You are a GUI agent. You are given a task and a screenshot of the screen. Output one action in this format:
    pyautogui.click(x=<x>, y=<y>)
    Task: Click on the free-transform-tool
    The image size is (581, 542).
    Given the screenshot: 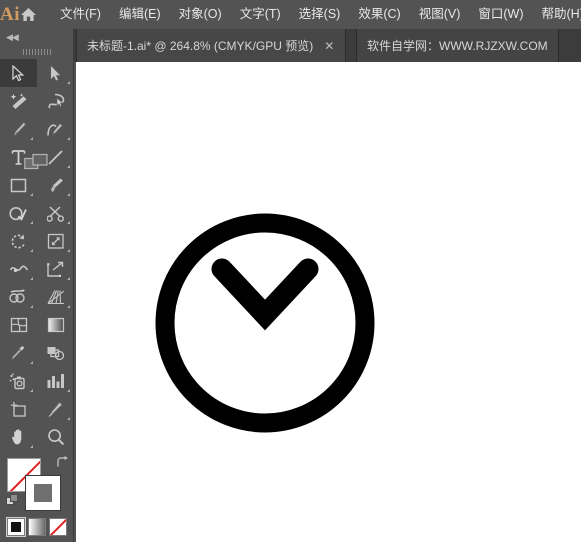 What is the action you would take?
    pyautogui.click(x=55, y=269)
    